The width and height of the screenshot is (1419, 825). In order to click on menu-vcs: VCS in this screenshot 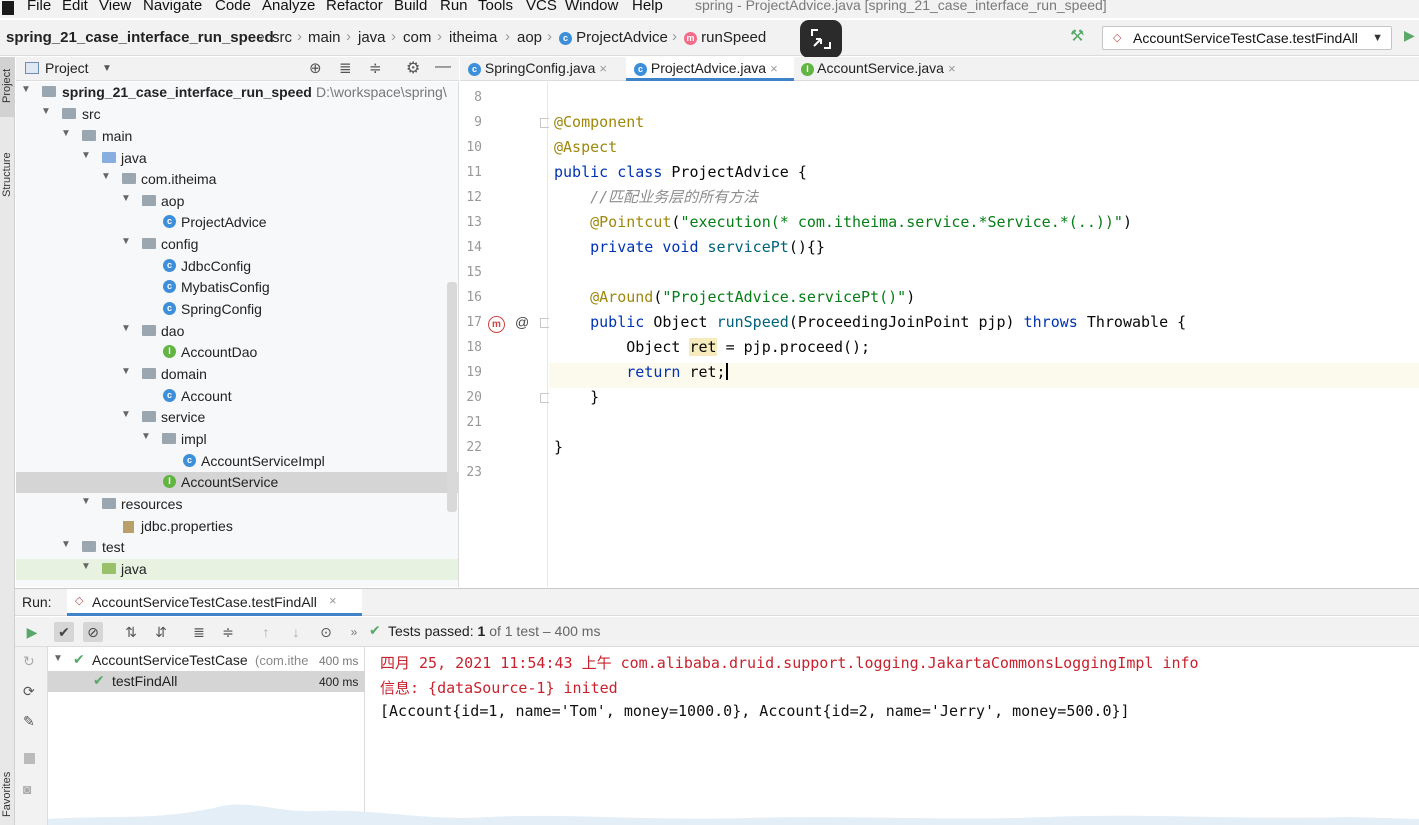, I will do `click(541, 7)`.